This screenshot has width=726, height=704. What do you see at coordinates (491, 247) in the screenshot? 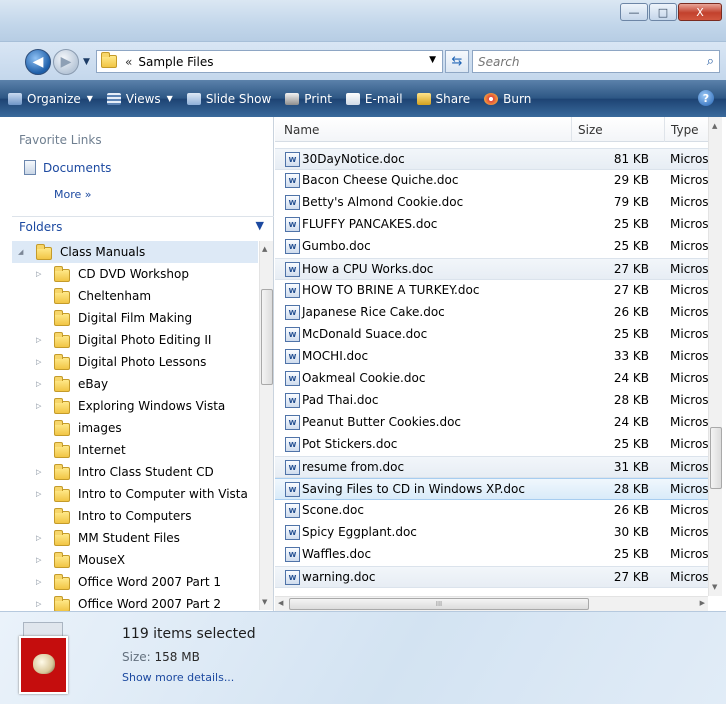
I see `file-row: W Gumbo.doc 25 KB Micros` at bounding box center [491, 247].